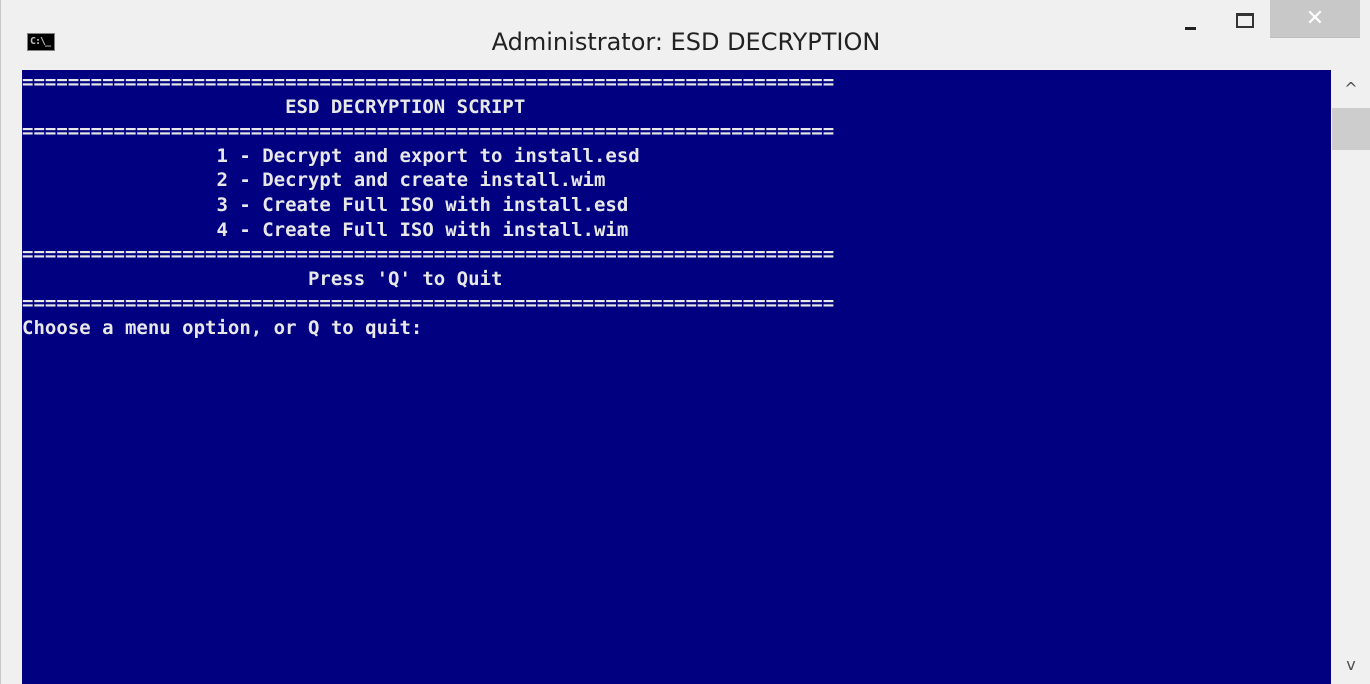 The height and width of the screenshot is (684, 1370). Describe the element at coordinates (1191, 19) in the screenshot. I see `minimize-button` at that location.